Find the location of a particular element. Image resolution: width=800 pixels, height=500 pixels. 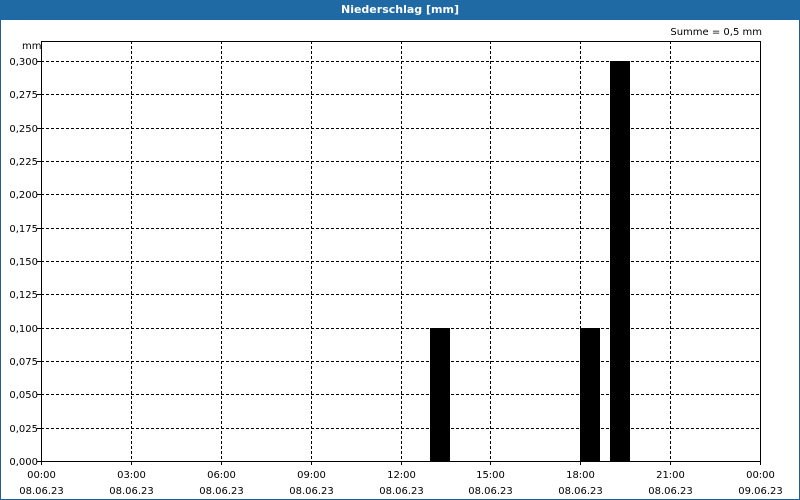

y-tick-label: 0,075 is located at coordinates (23, 362).